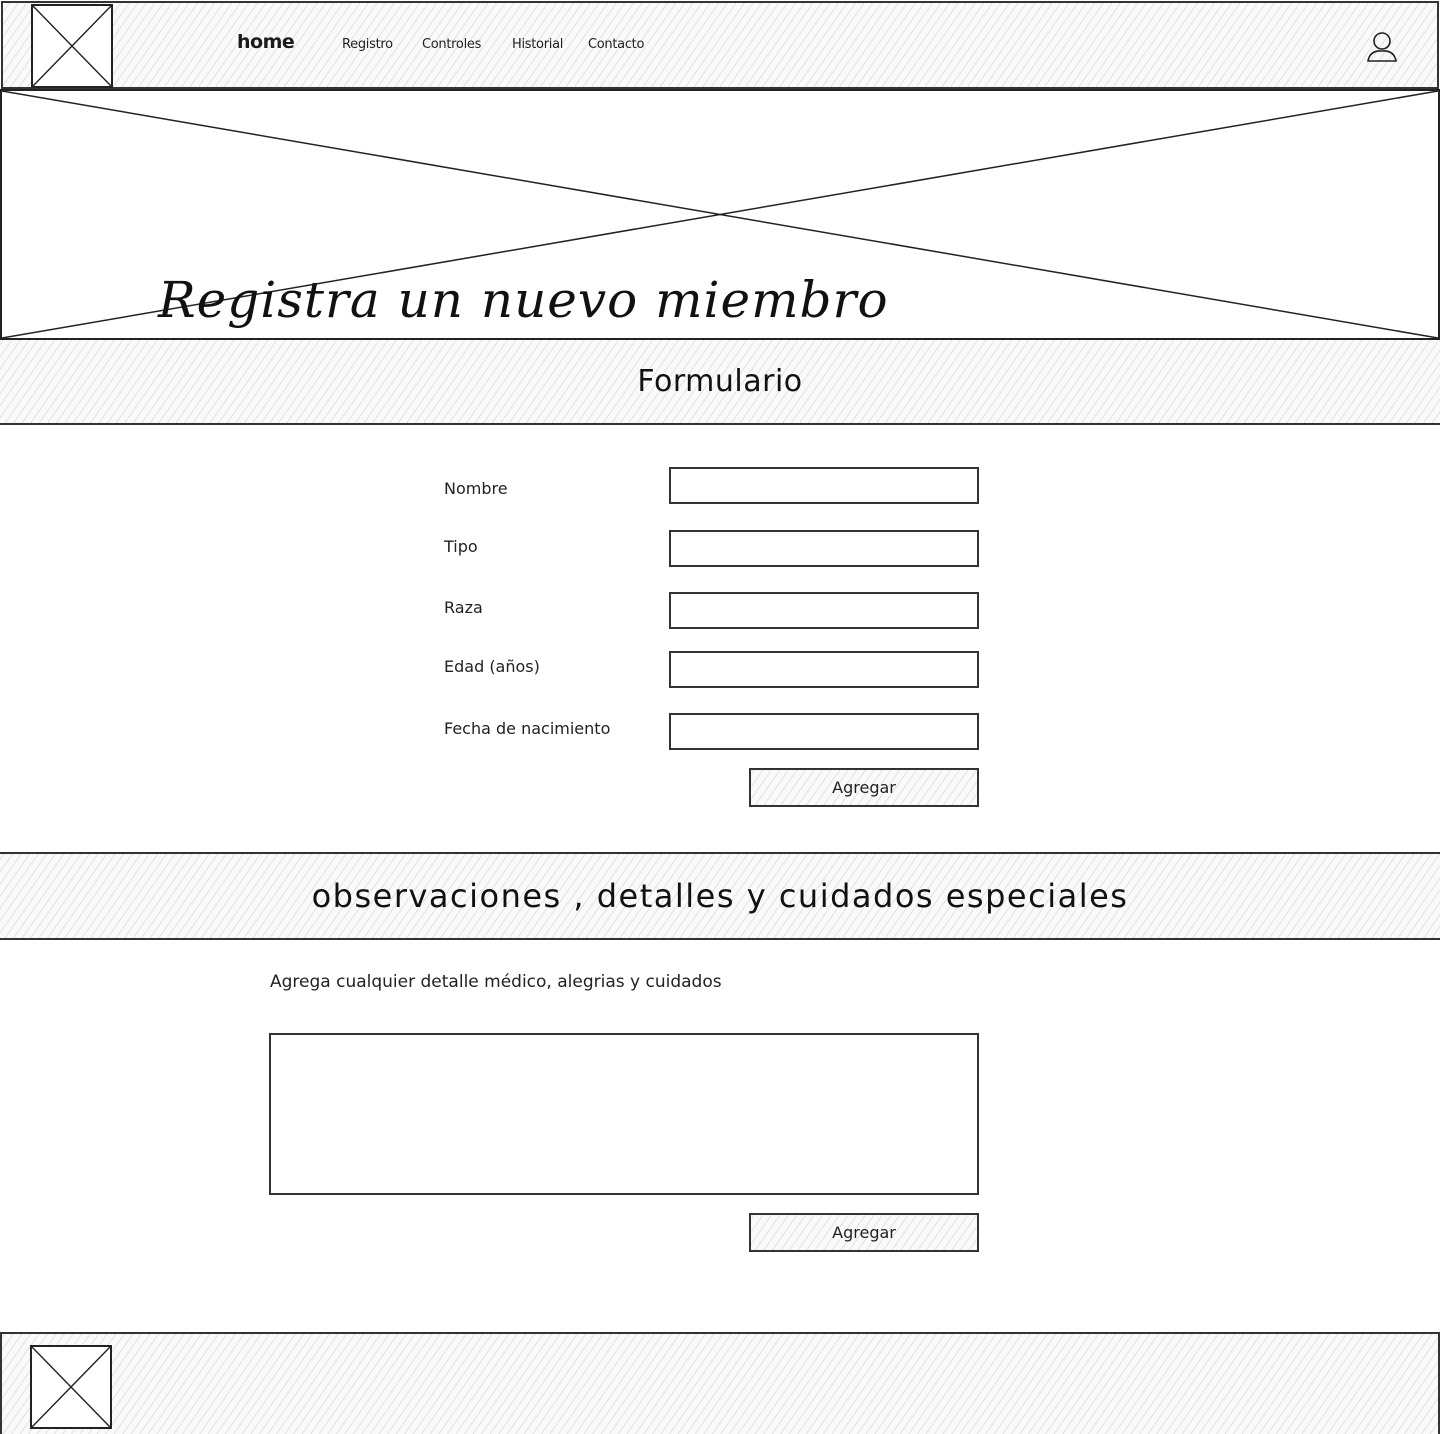  I want to click on field-label-edad: Edad (años), so click(492, 666).